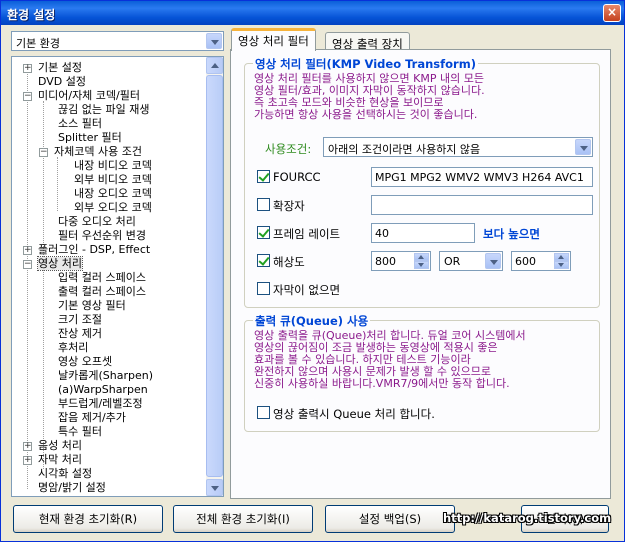  What do you see at coordinates (31, 15) in the screenshot?
I see `window-title: 환경 설정` at bounding box center [31, 15].